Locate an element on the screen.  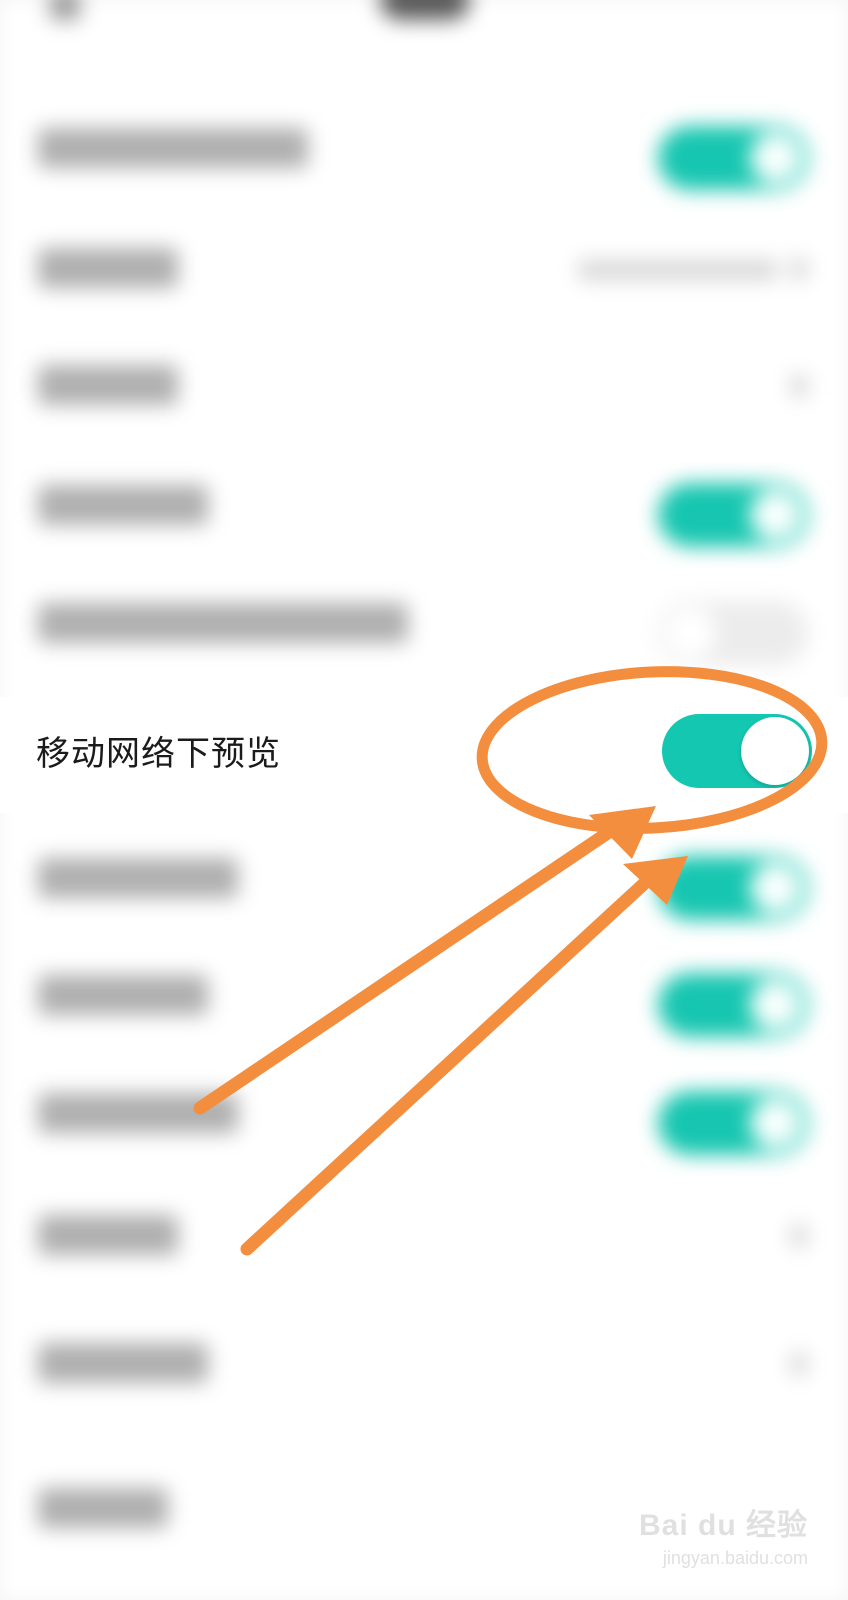
blurred-back-icon is located at coordinates (65, 10).